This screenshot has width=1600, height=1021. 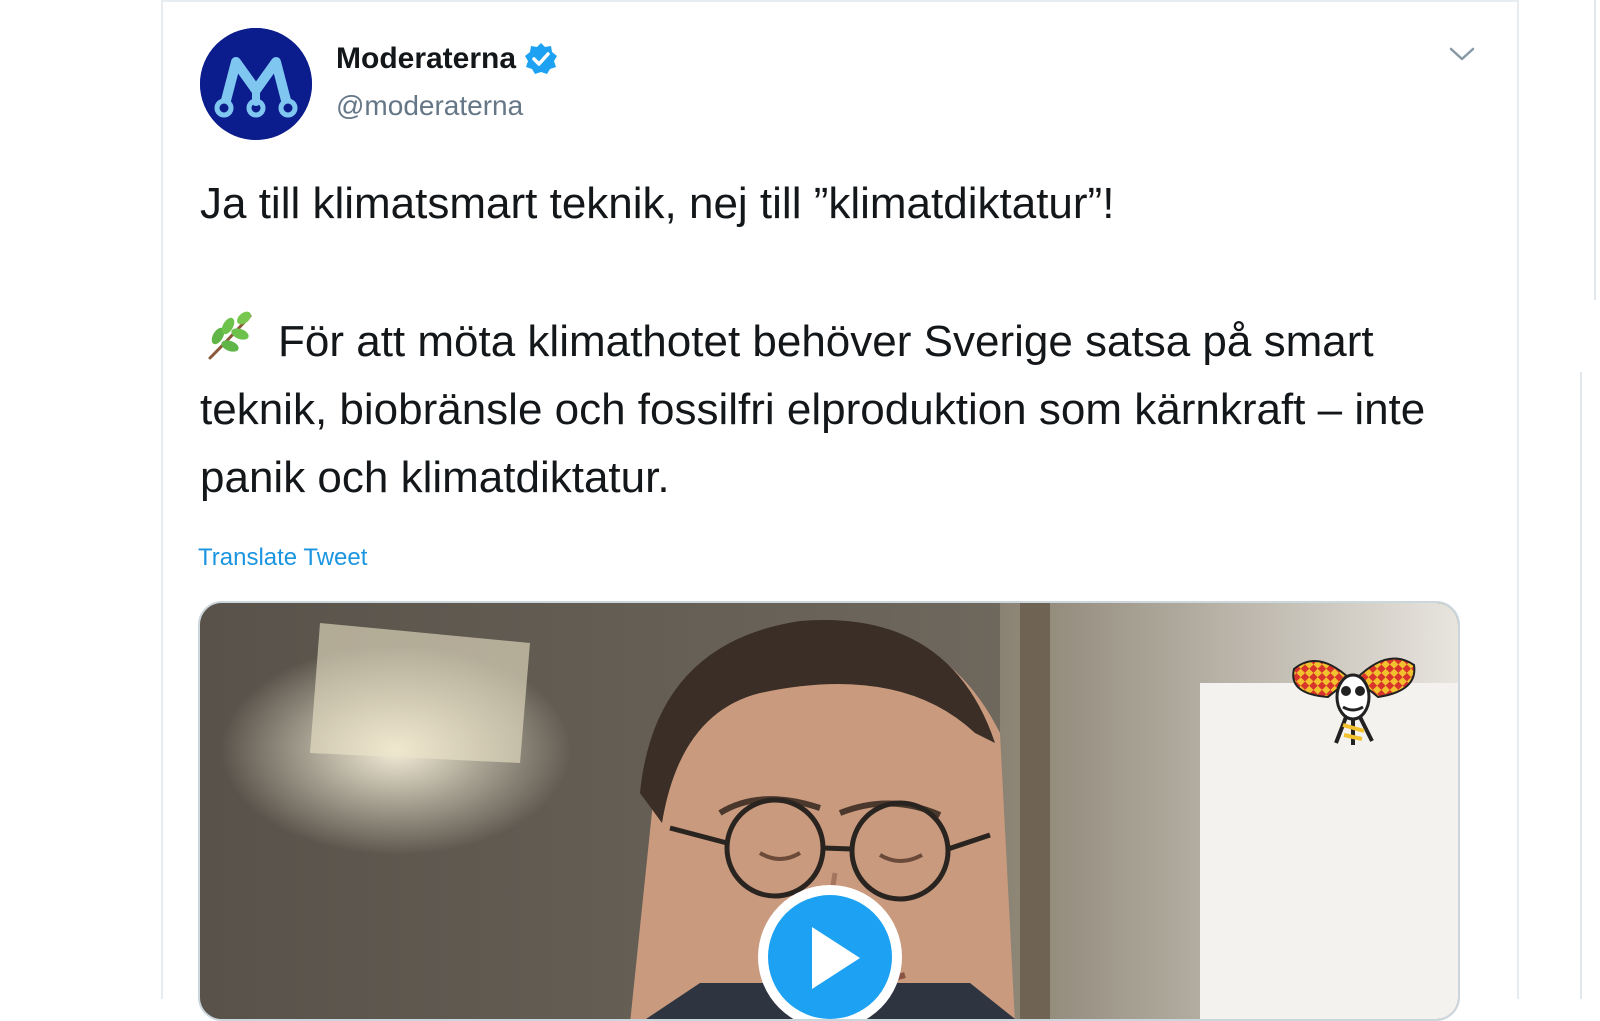 I want to click on avatar, so click(x=256, y=84).